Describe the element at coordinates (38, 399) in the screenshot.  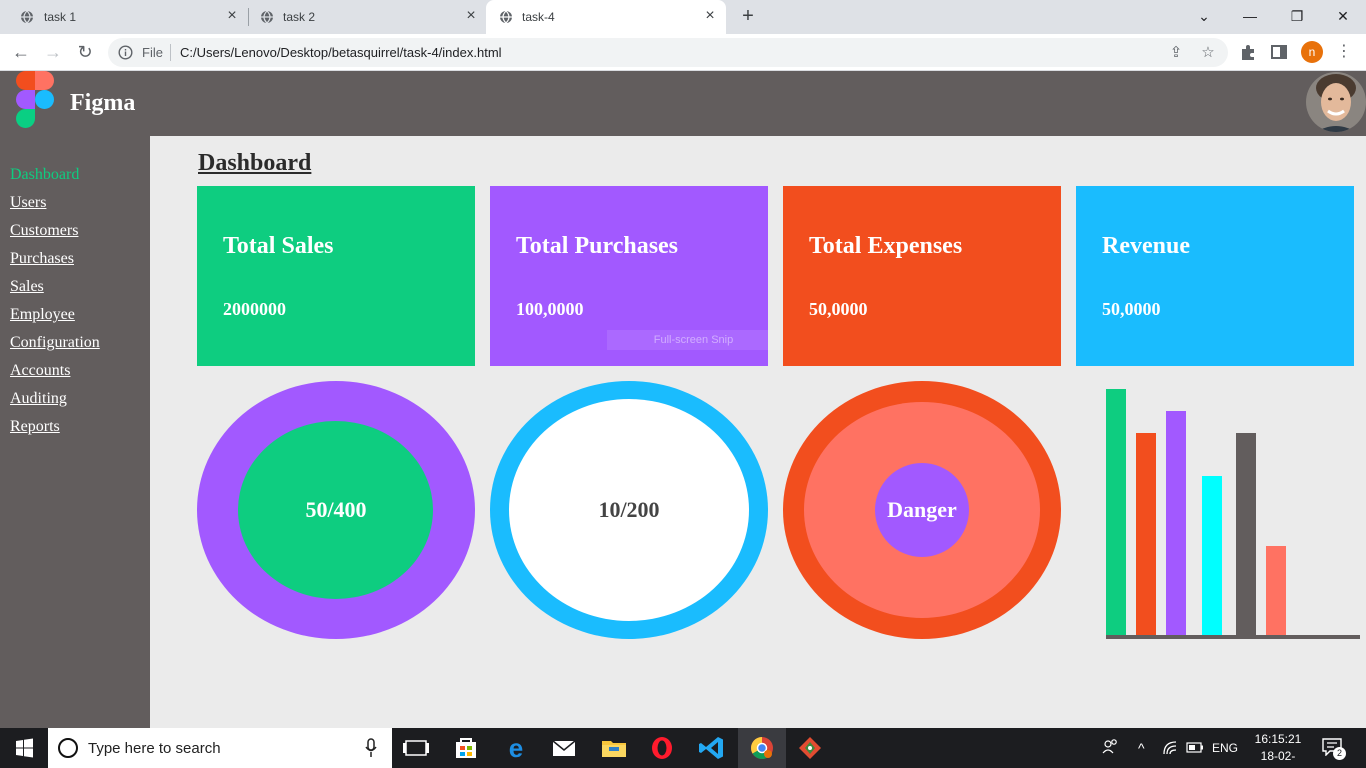
I see `sidebar-item-auditing: Auditing` at that location.